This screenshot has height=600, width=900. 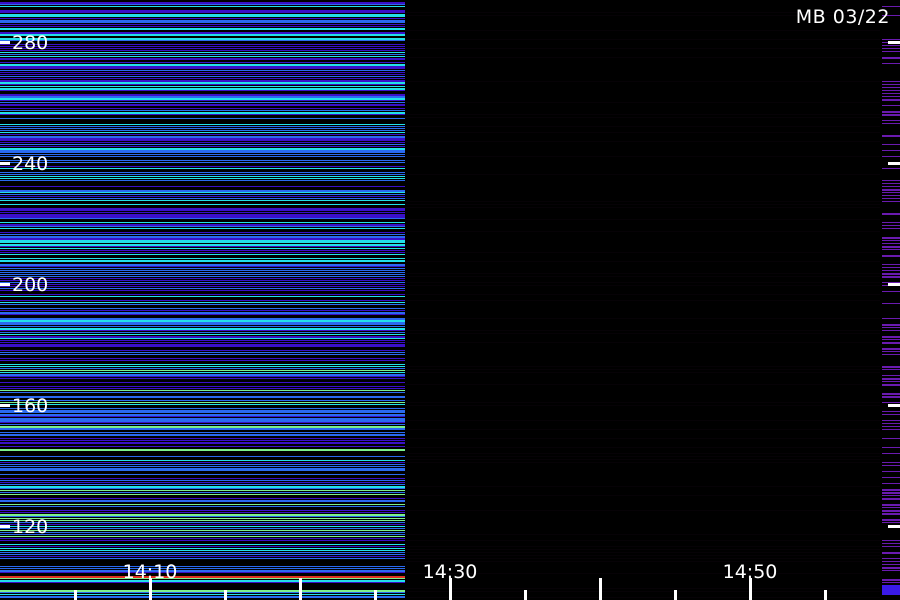 What do you see at coordinates (600, 589) in the screenshot?
I see `x-tick-major` at bounding box center [600, 589].